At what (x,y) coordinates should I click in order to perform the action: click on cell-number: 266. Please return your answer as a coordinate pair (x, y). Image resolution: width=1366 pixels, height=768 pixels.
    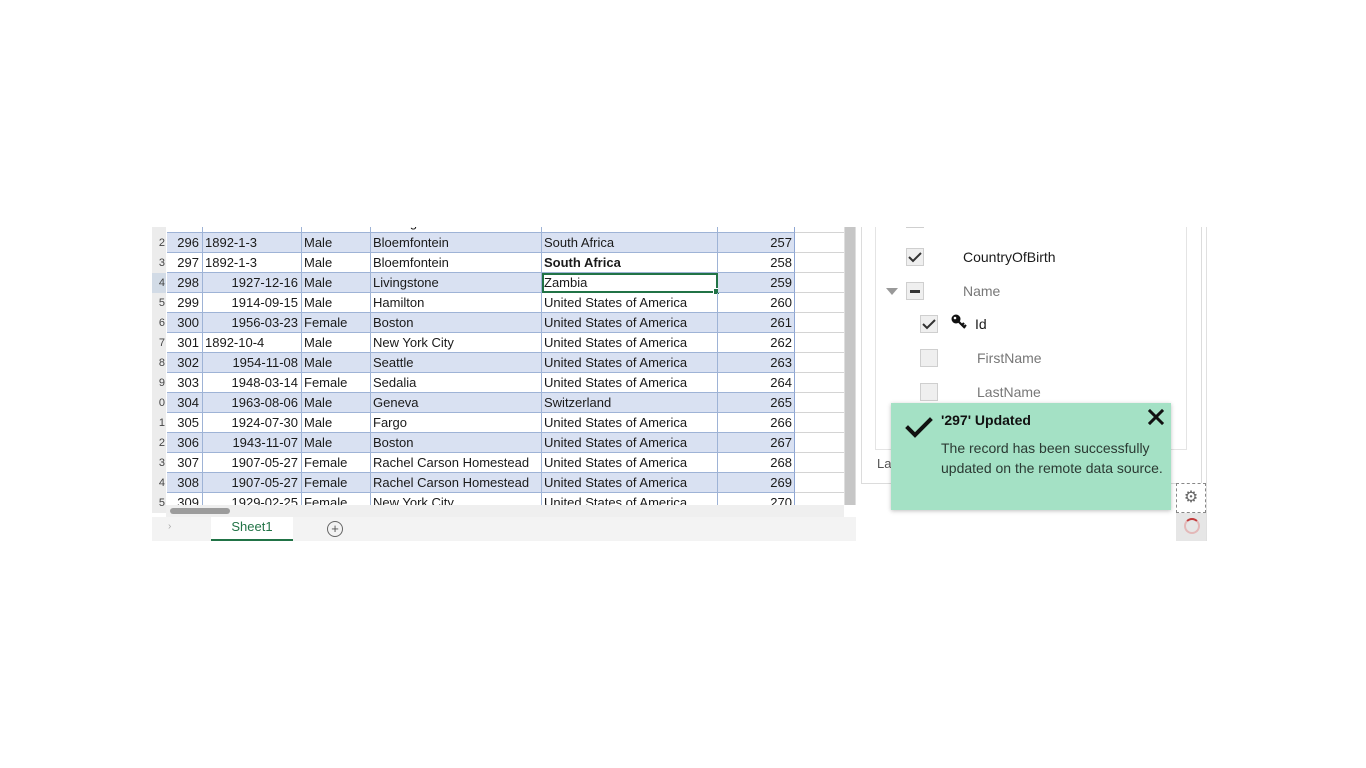
    Looking at the image, I should click on (756, 423).